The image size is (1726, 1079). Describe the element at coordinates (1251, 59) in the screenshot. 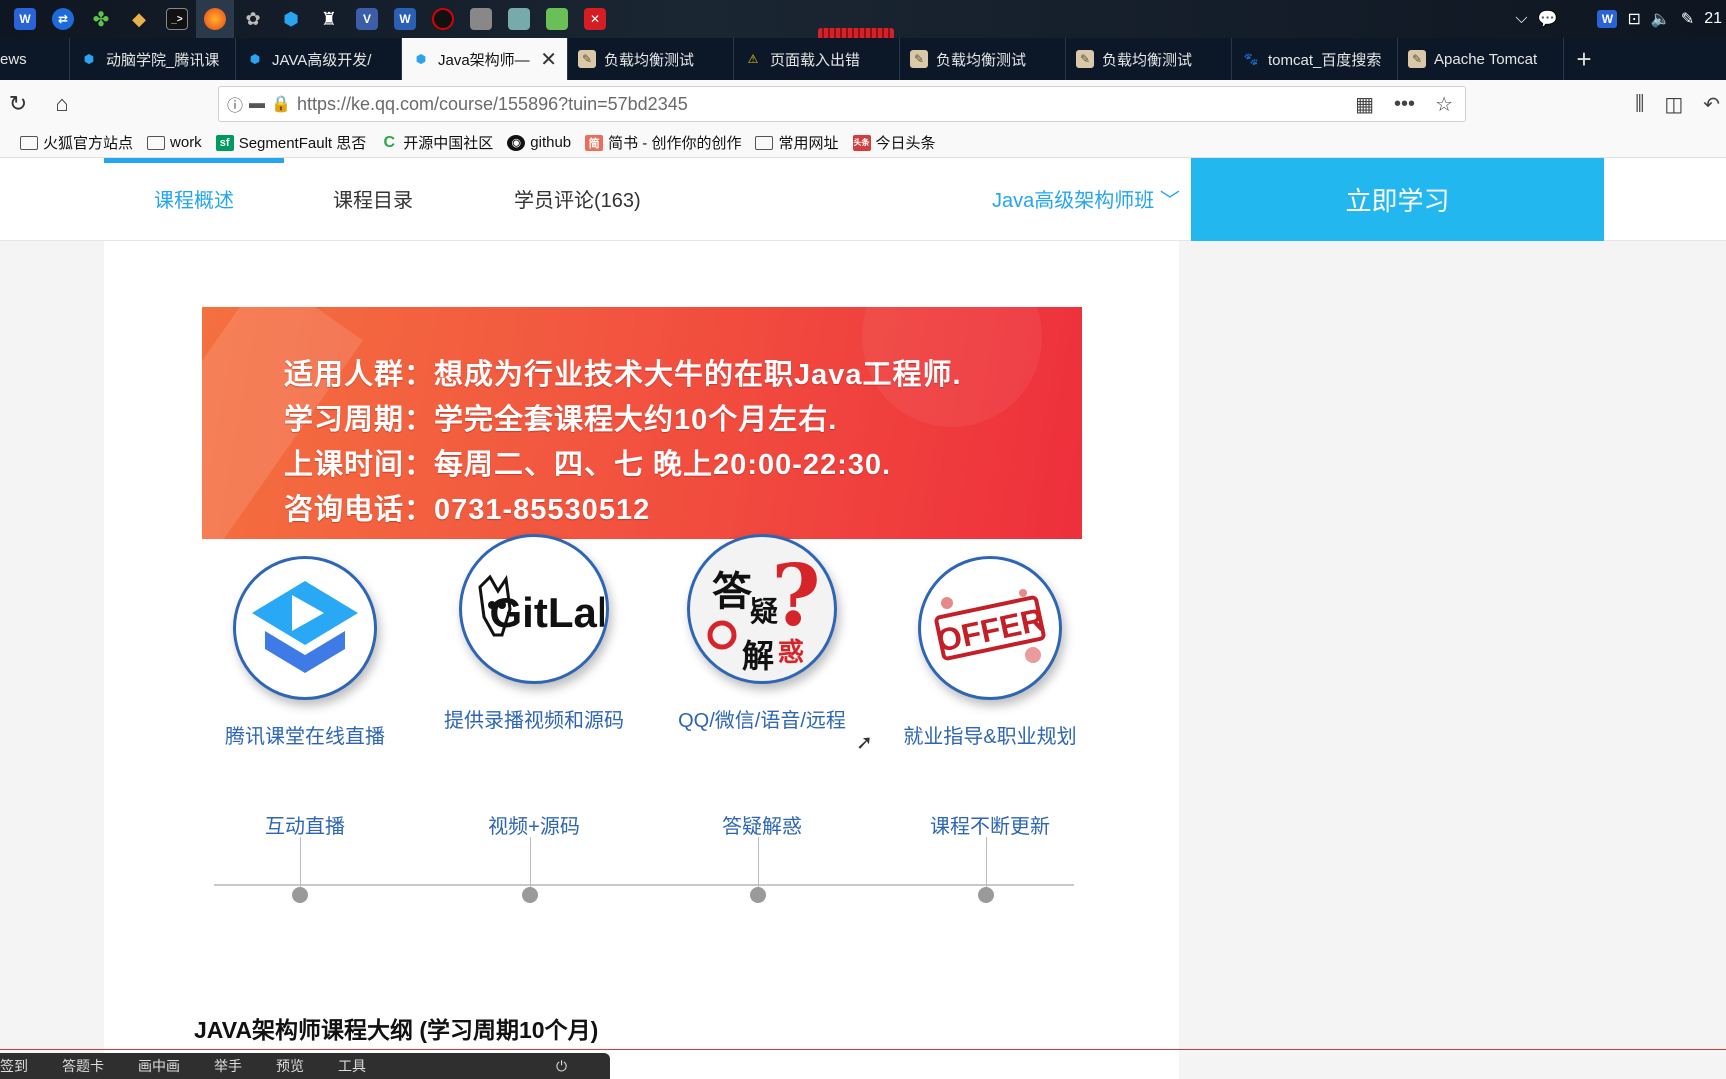

I see `baidu-paw-icon: 🐾` at that location.